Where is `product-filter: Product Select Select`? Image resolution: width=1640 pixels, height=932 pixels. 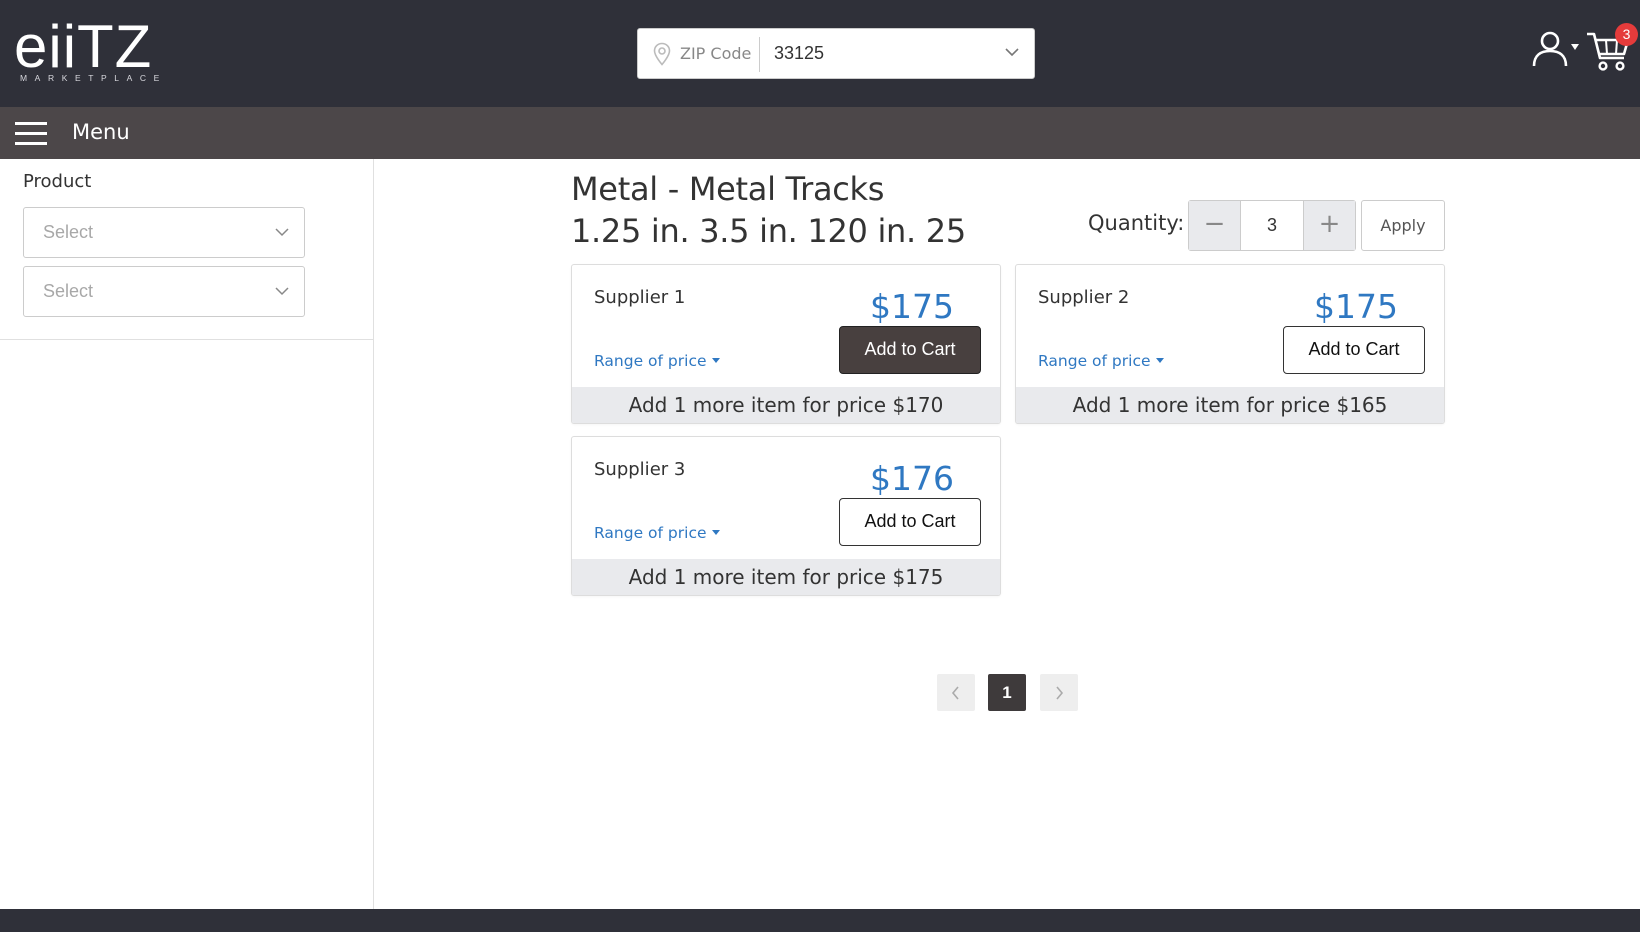 product-filter: Product Select Select is located at coordinates (186, 249).